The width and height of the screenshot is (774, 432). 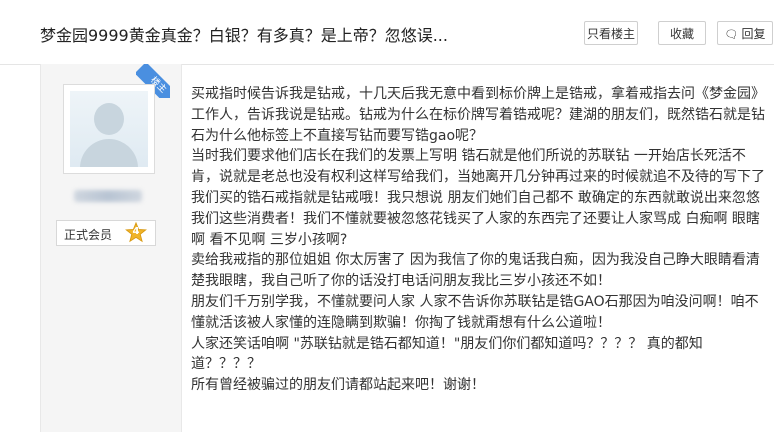 I want to click on post-paragraph: 所有曾经被骗过的朋友们请都站起来吧！谢谢！, so click(x=338, y=385).